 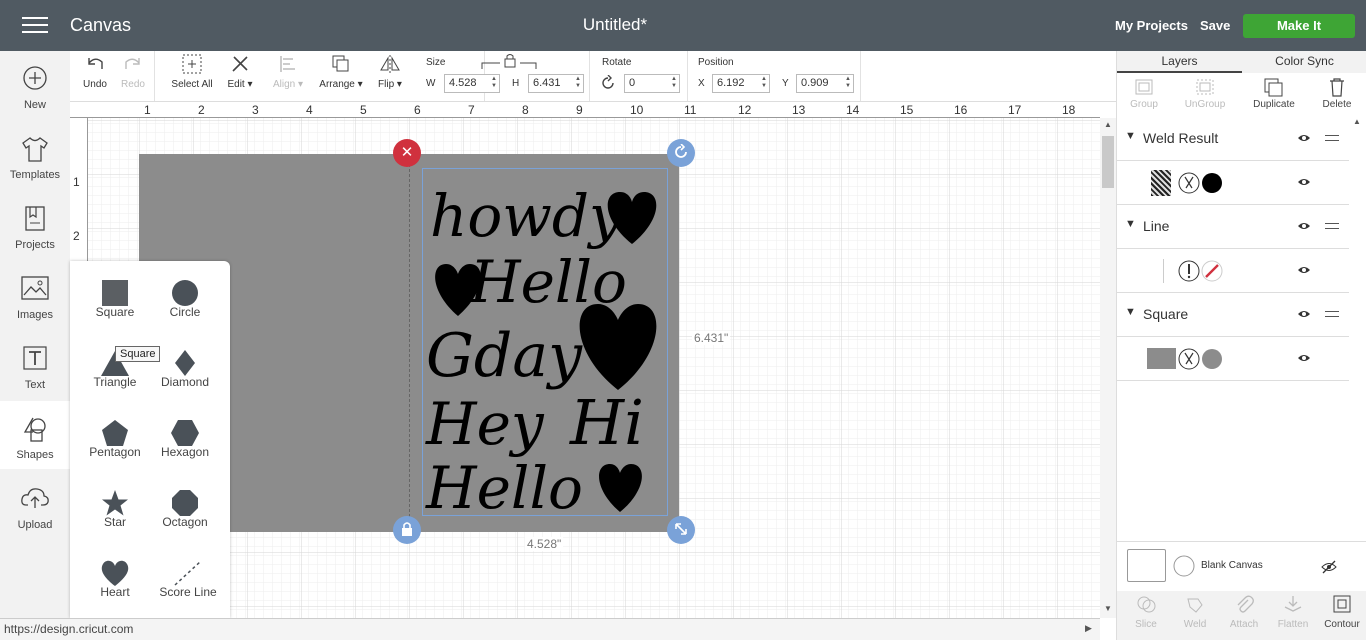 What do you see at coordinates (35, 155) in the screenshot?
I see `sidebar-item-templates: Templates` at bounding box center [35, 155].